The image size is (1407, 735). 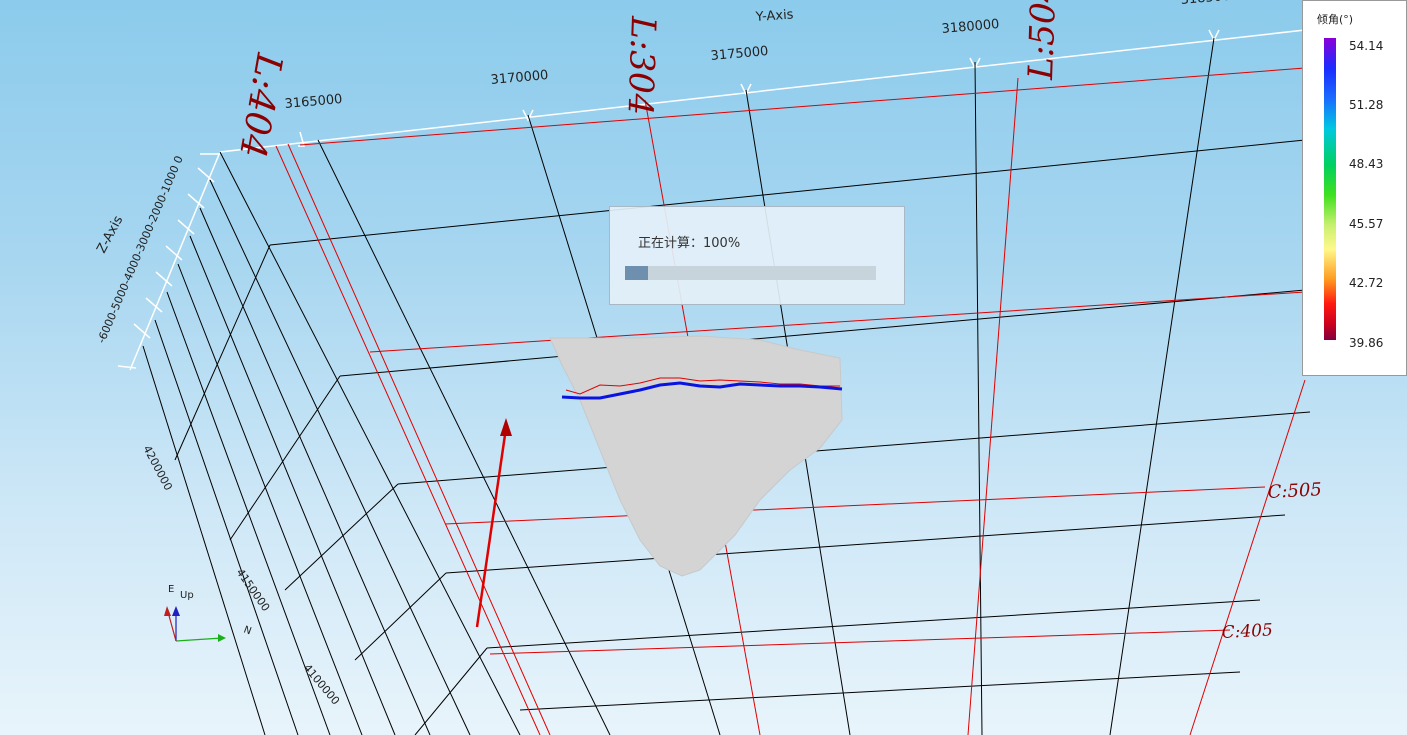 What do you see at coordinates (519, 78) in the screenshot?
I see `y-tick-label: 3170000` at bounding box center [519, 78].